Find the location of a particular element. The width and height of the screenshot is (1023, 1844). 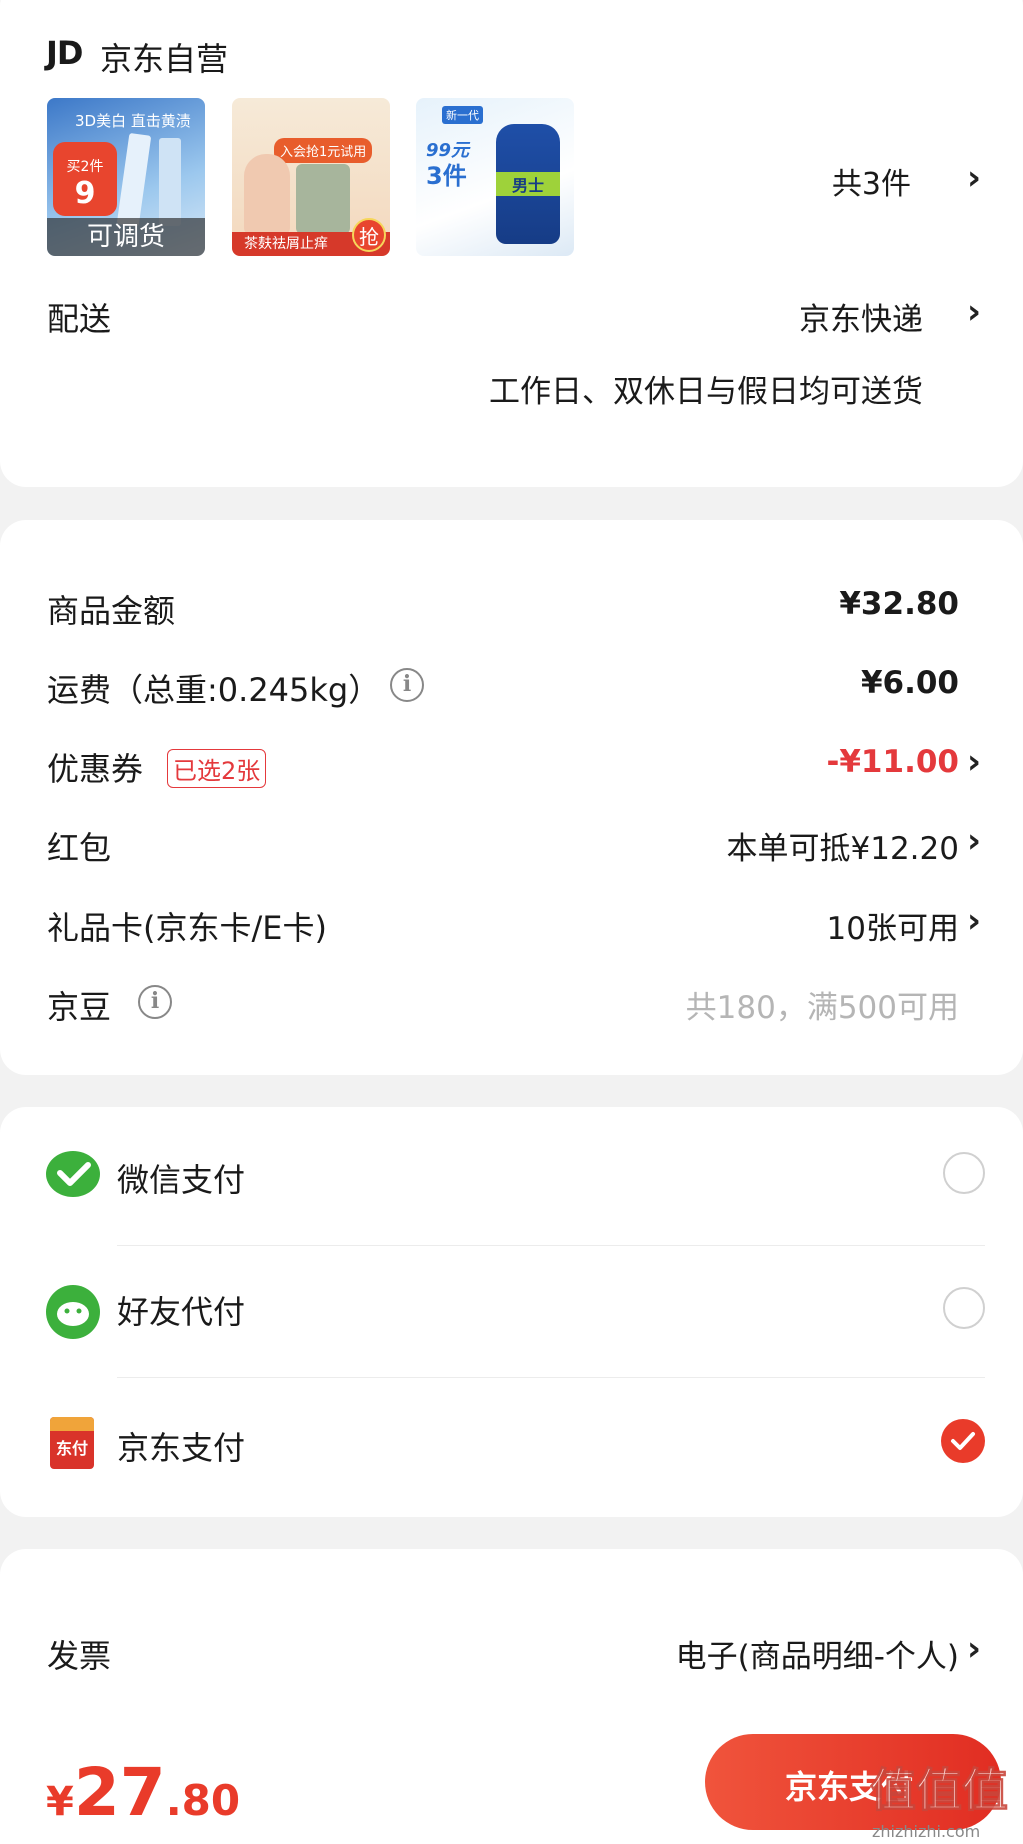

coupon-label: 优惠券 is located at coordinates (95, 769).